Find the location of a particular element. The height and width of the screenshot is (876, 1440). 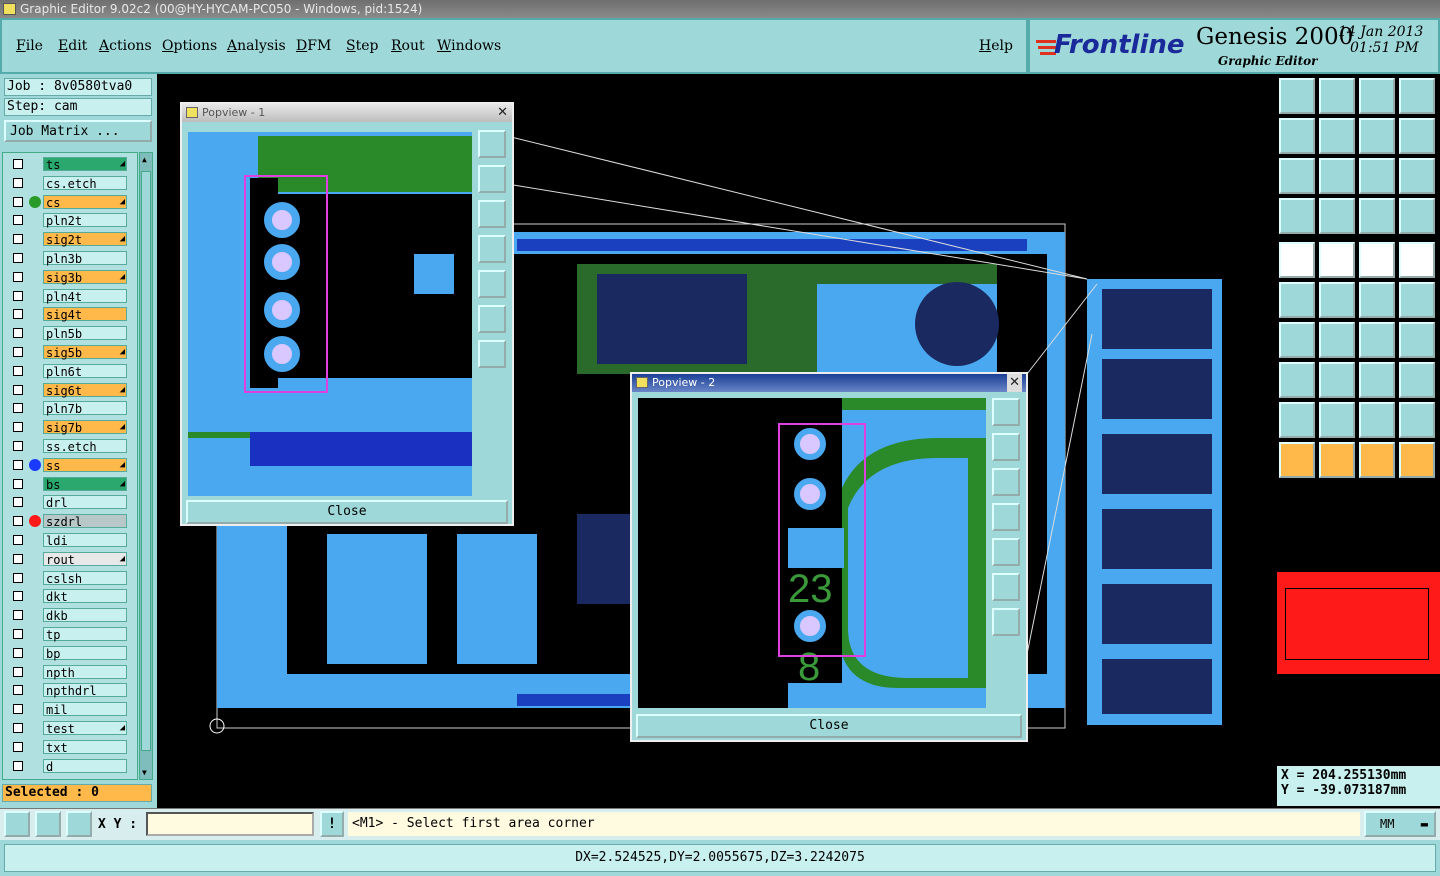

popview-2-canvas: 23 8 is located at coordinates (812, 553).